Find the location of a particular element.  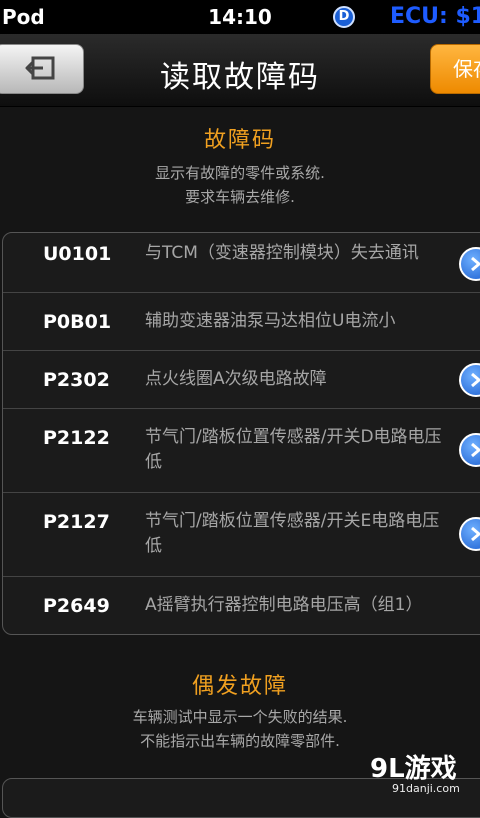

fault-code: P2122 is located at coordinates (76, 438).